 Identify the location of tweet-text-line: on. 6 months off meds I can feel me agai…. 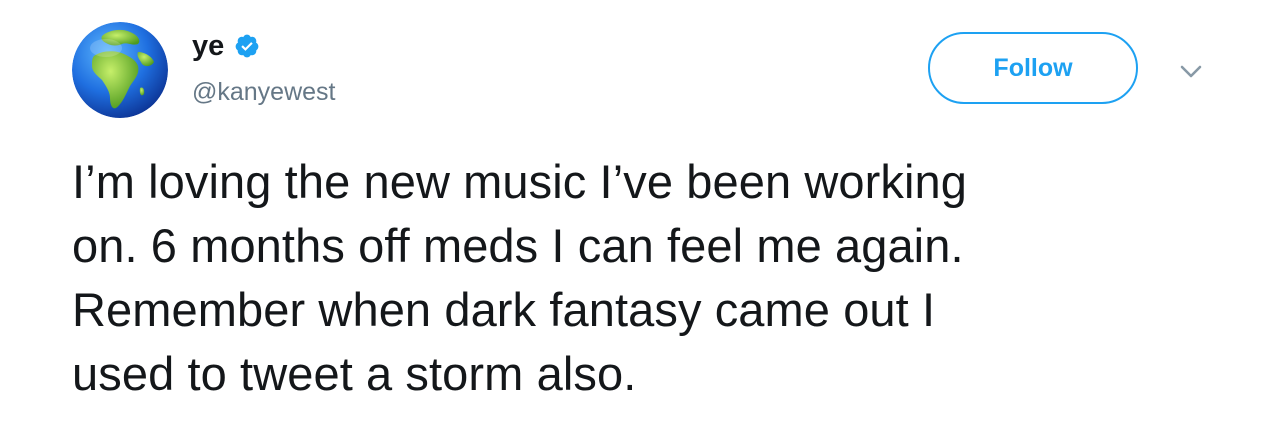
(518, 245).